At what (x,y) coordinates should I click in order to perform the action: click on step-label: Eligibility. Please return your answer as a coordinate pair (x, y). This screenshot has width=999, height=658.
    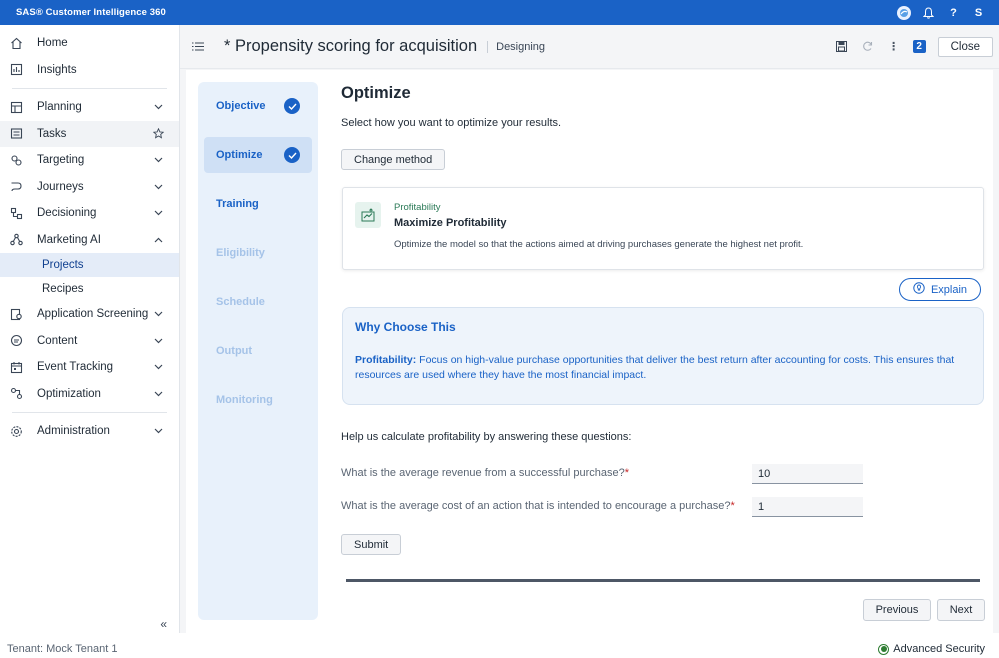
    Looking at the image, I should click on (240, 253).